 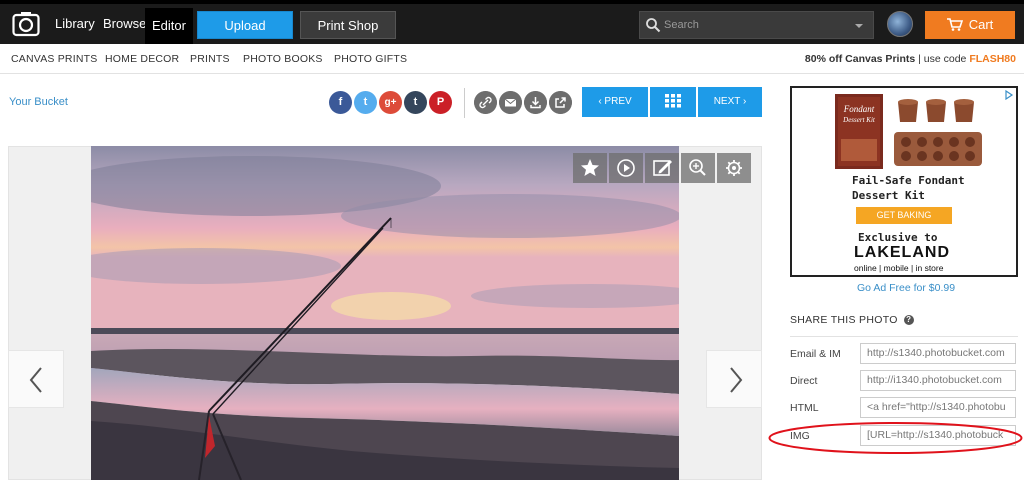 What do you see at coordinates (938, 132) in the screenshot?
I see `dessert-cups-mould-image` at bounding box center [938, 132].